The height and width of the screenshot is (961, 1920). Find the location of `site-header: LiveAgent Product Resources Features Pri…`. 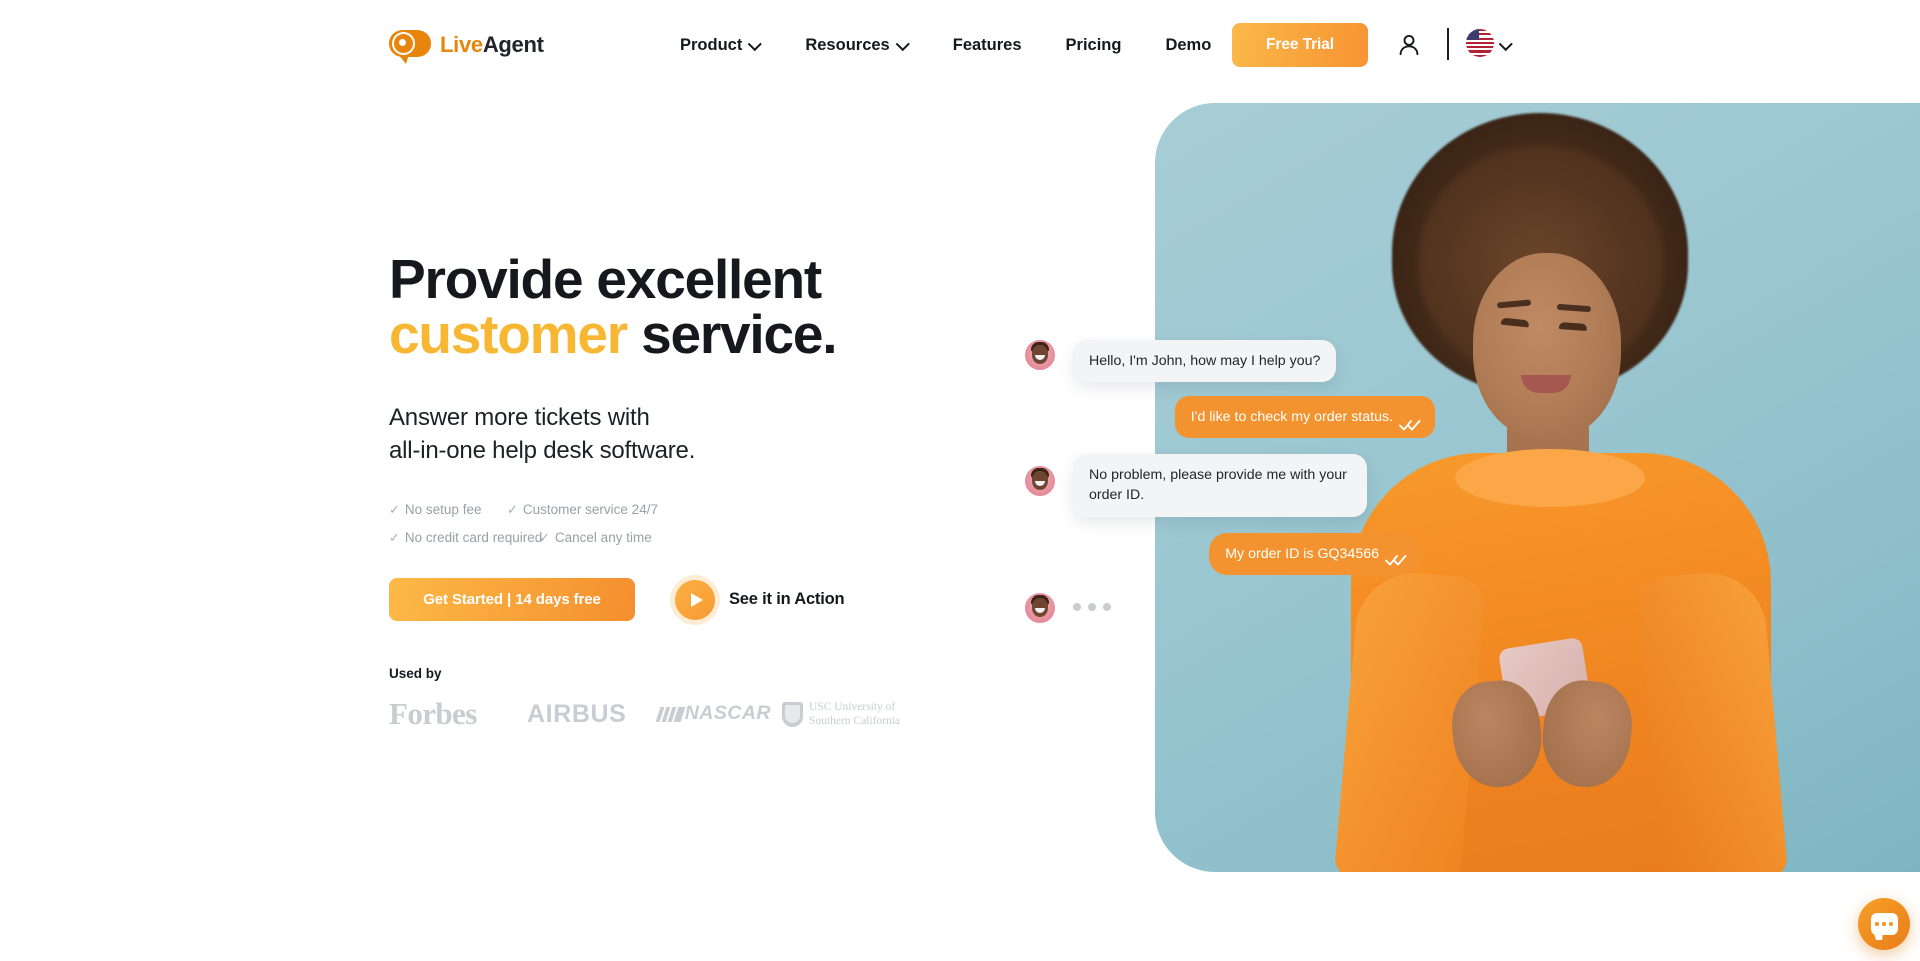

site-header: LiveAgent Product Resources Features Pri… is located at coordinates (960, 45).